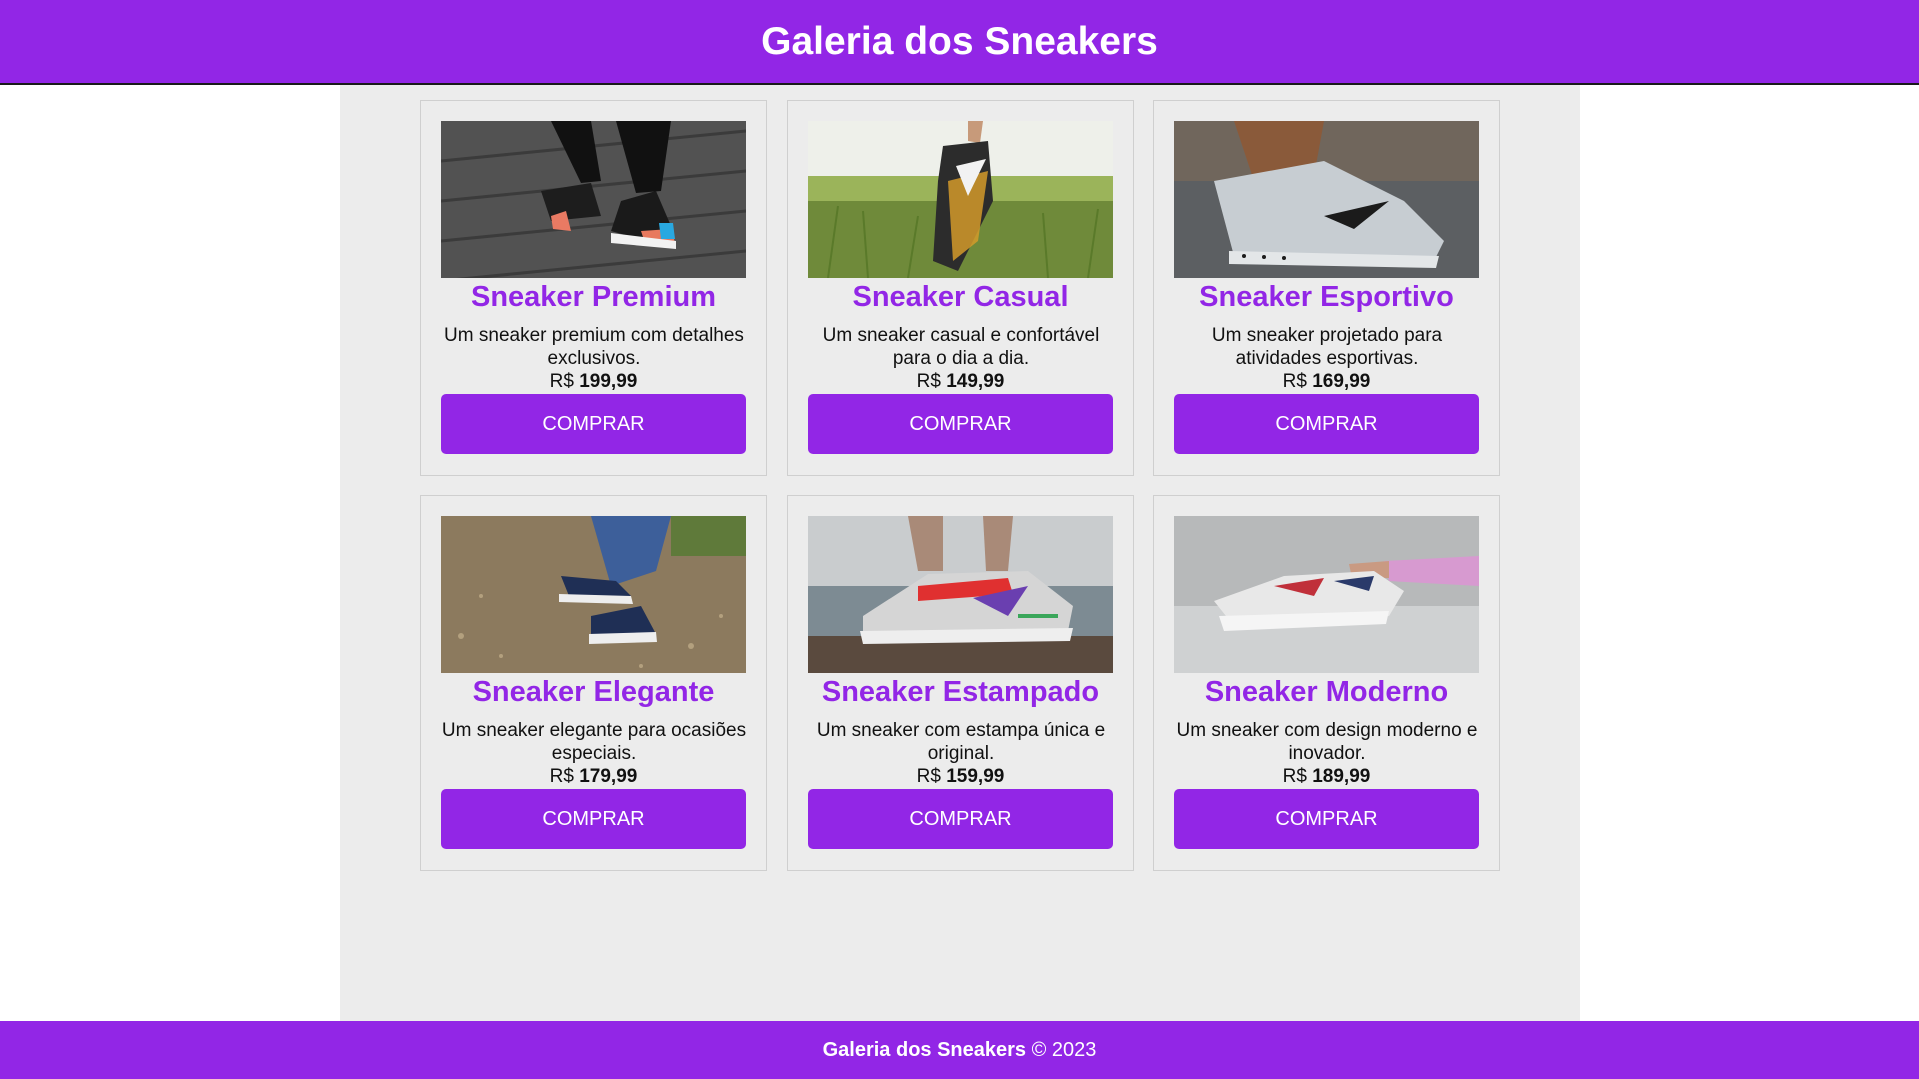  Describe the element at coordinates (593, 297) in the screenshot. I see `product-name: Sneaker Premium` at that location.